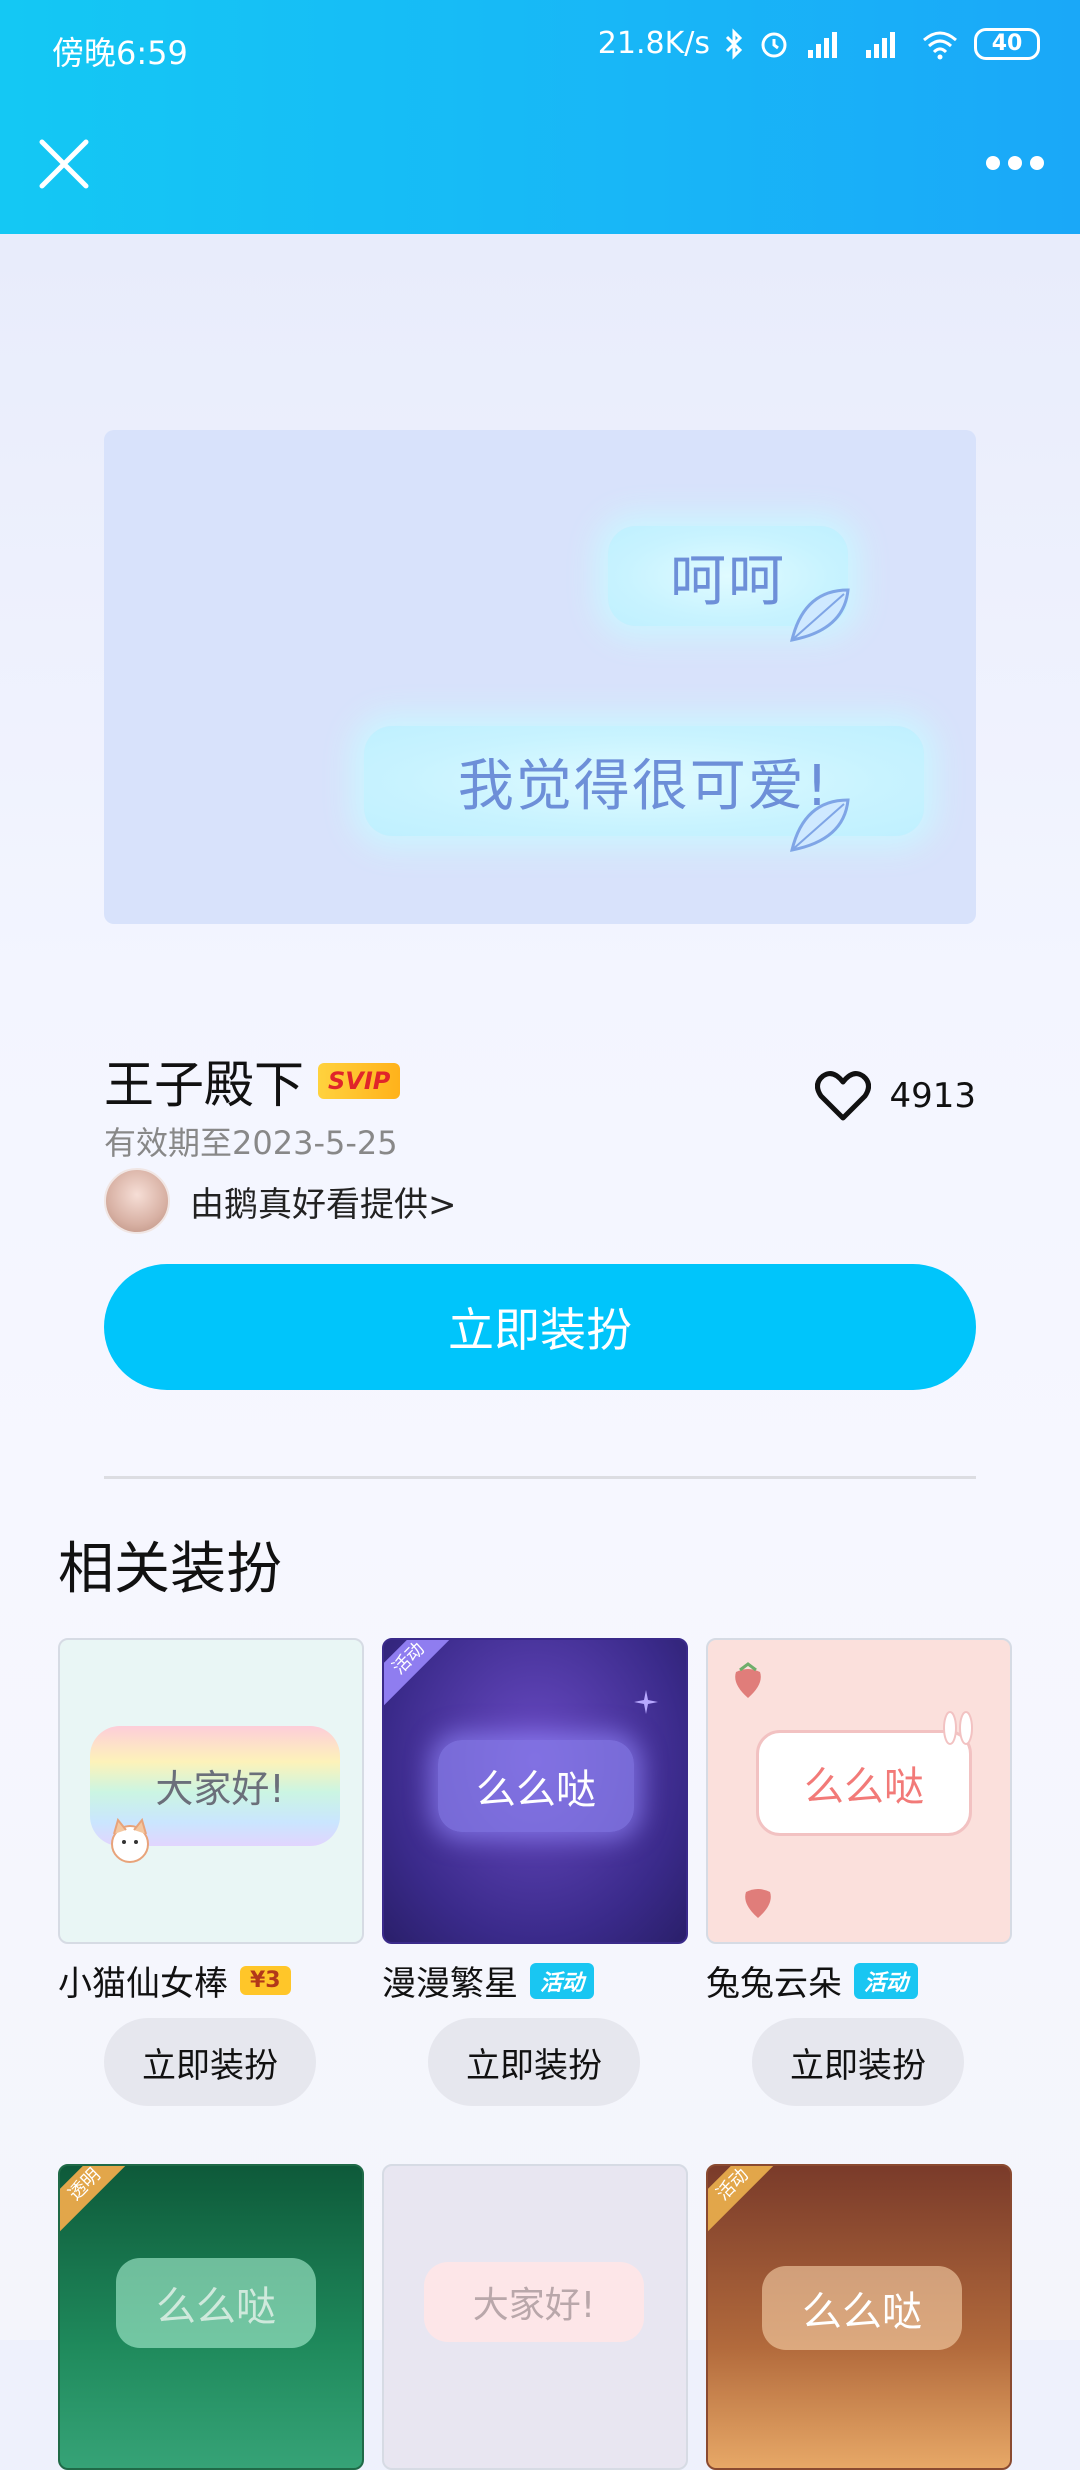 This screenshot has width=1080, height=2470. I want to click on related-card: 么么哒 兔兔云朵 活动 立即装扮, so click(859, 1872).